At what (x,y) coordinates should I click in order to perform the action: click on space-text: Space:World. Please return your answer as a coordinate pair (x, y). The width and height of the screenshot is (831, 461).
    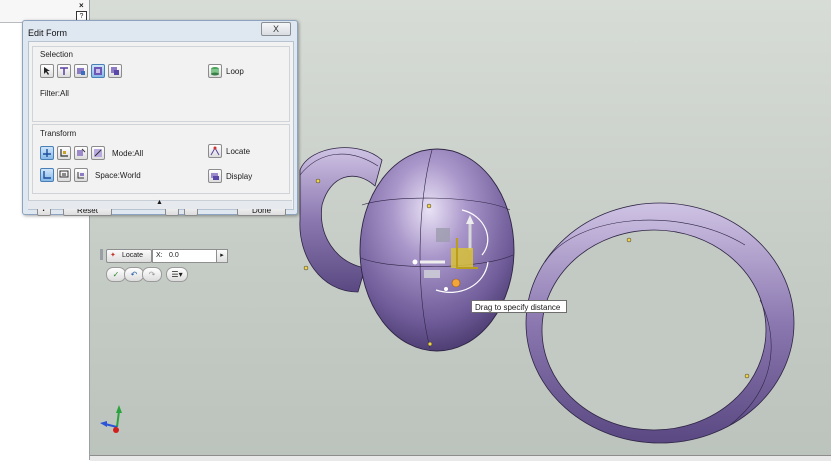
    Looking at the image, I should click on (118, 175).